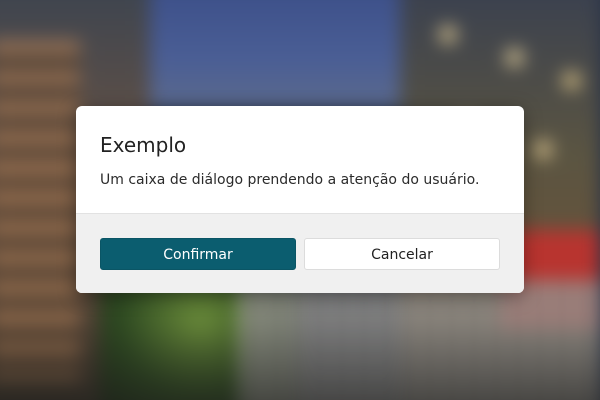 The image size is (600, 400). I want to click on confirm-button: Confirmar, so click(198, 254).